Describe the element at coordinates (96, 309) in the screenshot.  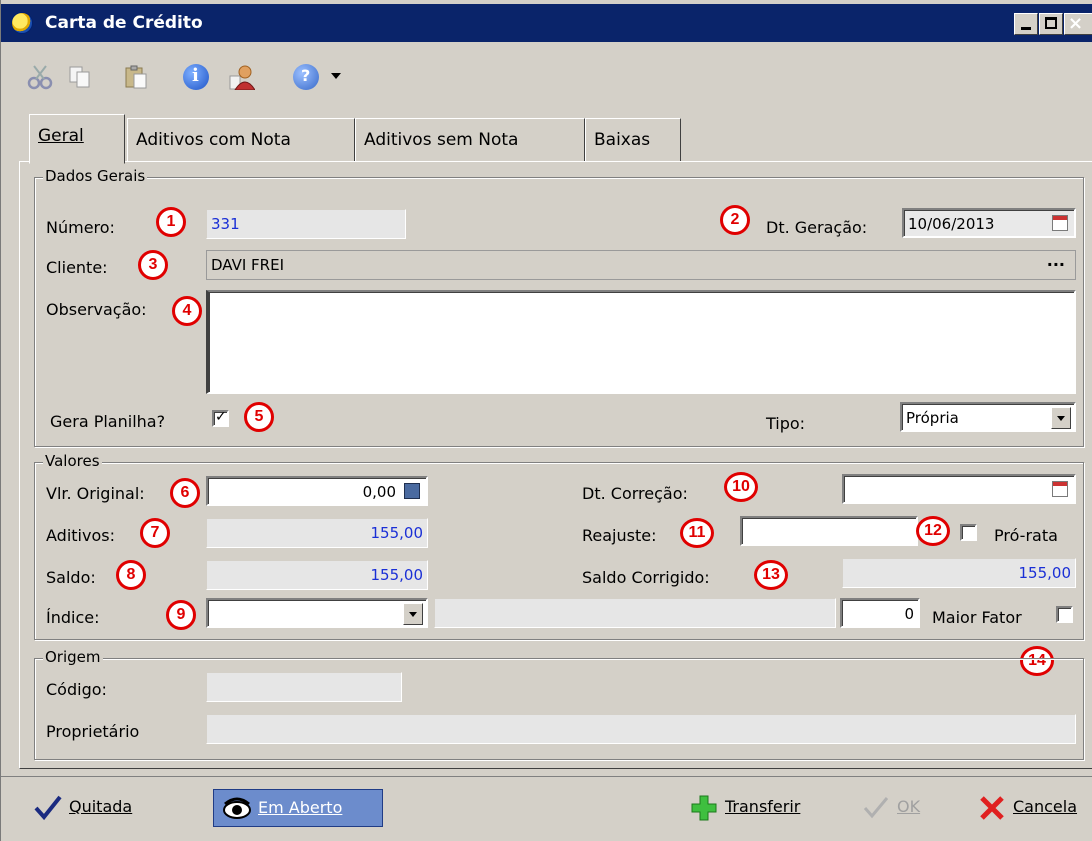
I see `observacao-label: Observação:` at that location.